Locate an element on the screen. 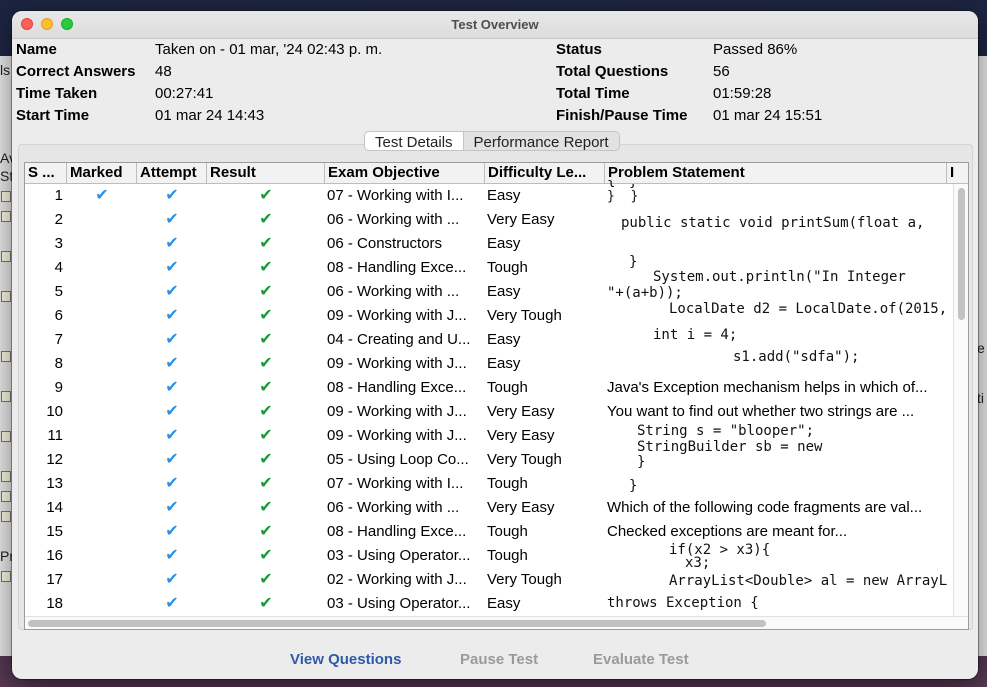 The height and width of the screenshot is (687, 987). pause-test-button: Pause Test is located at coordinates (499, 659).